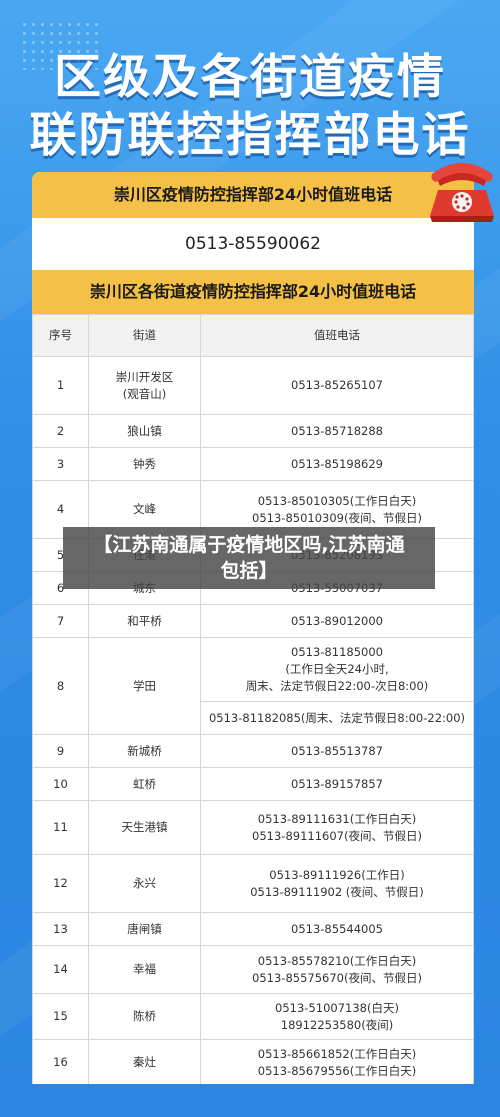  Describe the element at coordinates (60, 1061) in the screenshot. I see `row-number: 16` at that location.